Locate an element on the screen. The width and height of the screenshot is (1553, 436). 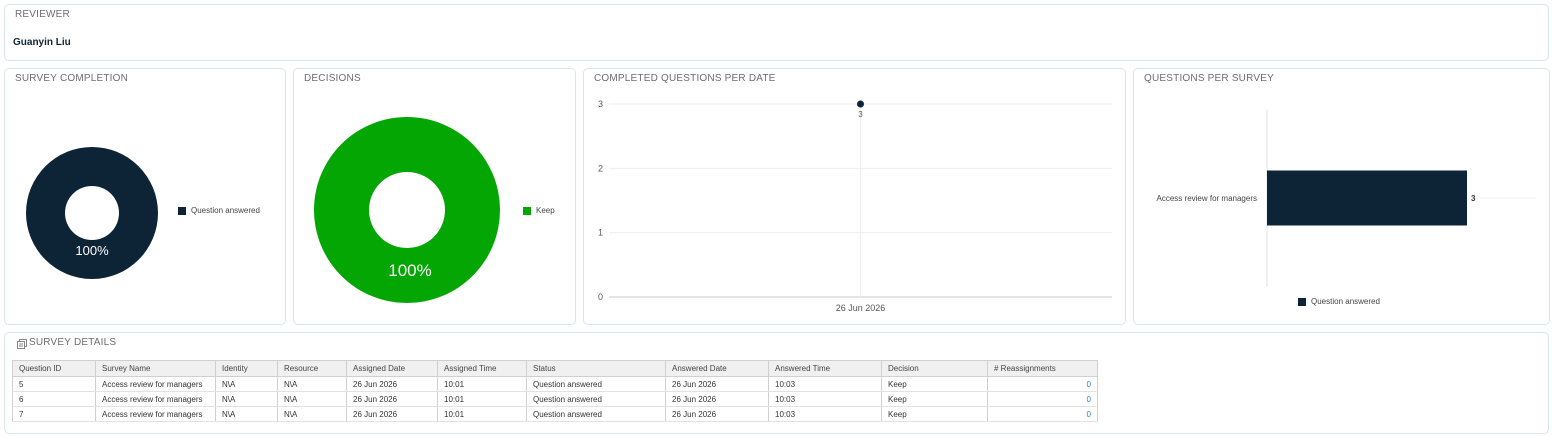
completion-legend: Question answered is located at coordinates (219, 210).